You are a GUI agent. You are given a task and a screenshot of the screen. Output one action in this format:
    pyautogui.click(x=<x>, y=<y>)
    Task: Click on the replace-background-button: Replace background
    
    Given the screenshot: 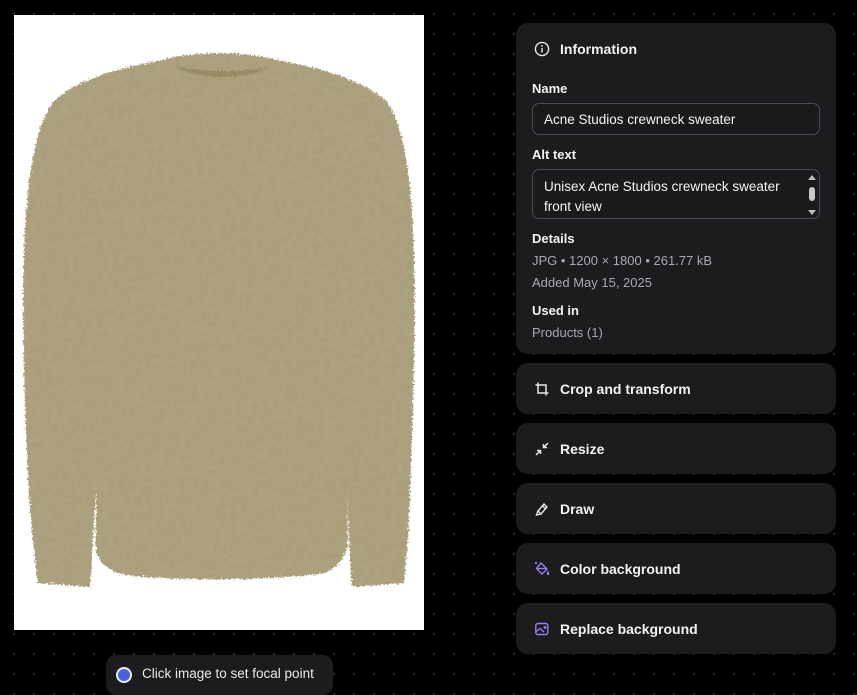 What is the action you would take?
    pyautogui.click(x=676, y=628)
    